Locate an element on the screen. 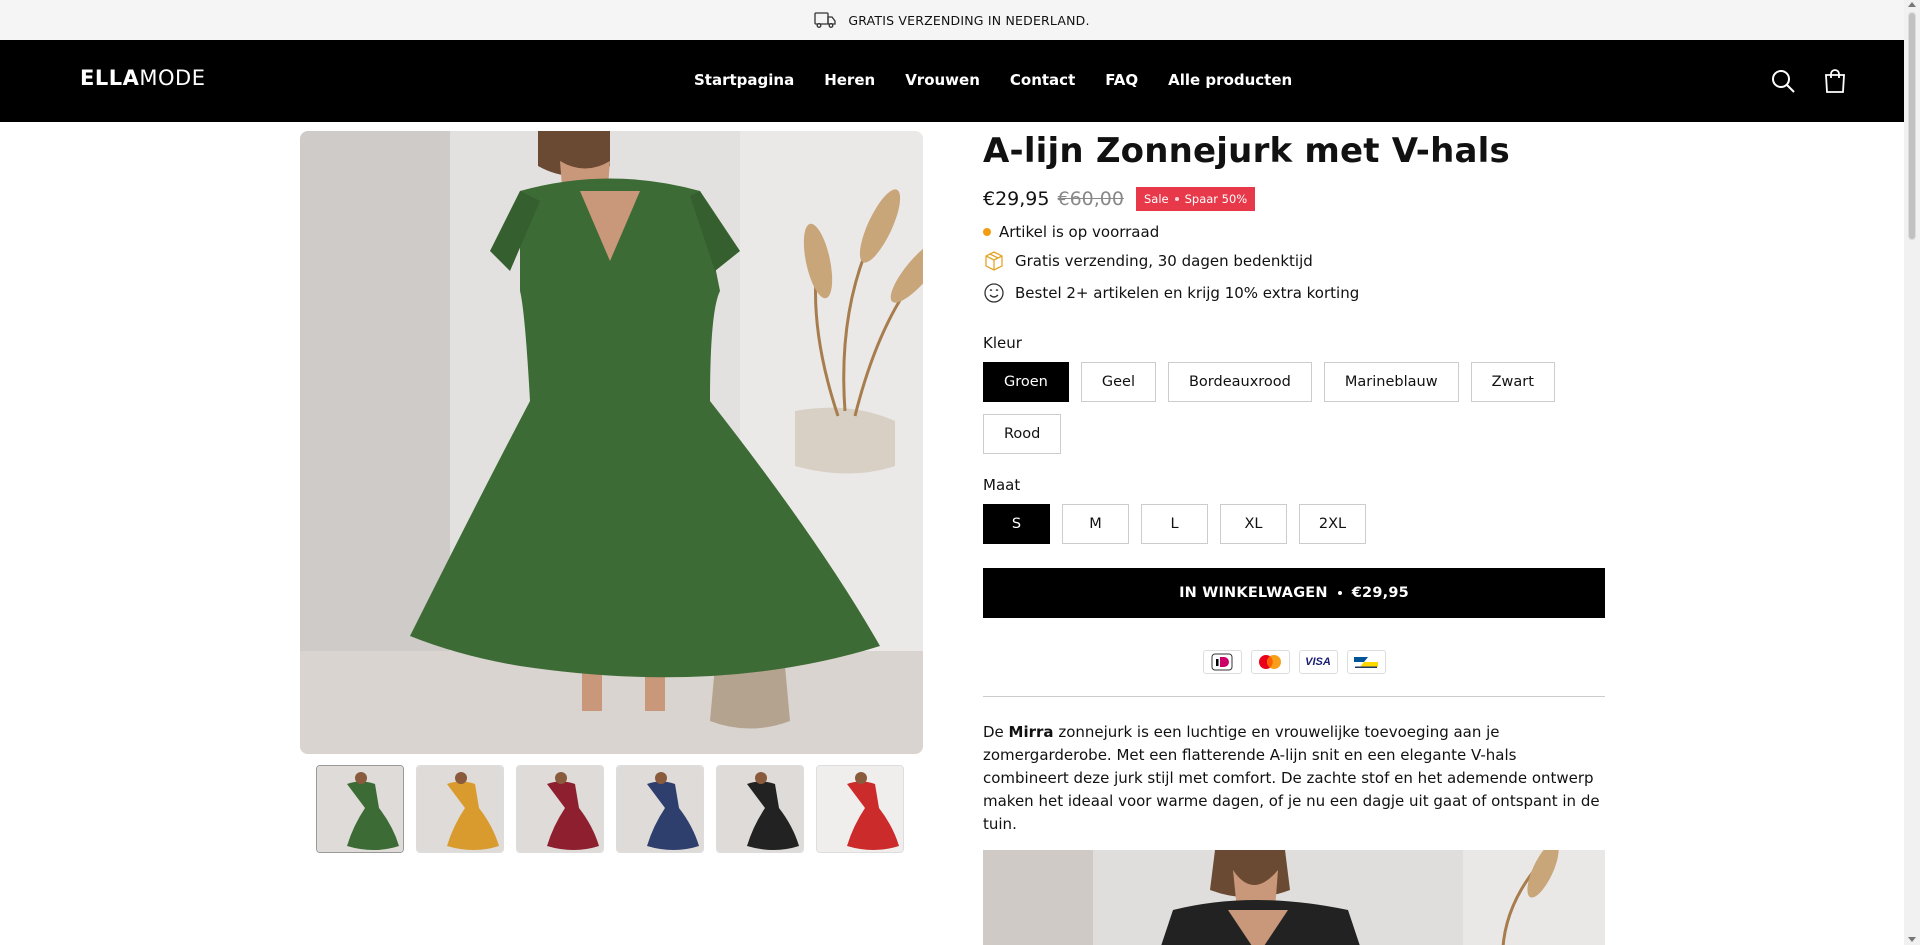  color-option-groen: Groen is located at coordinates (1026, 382).